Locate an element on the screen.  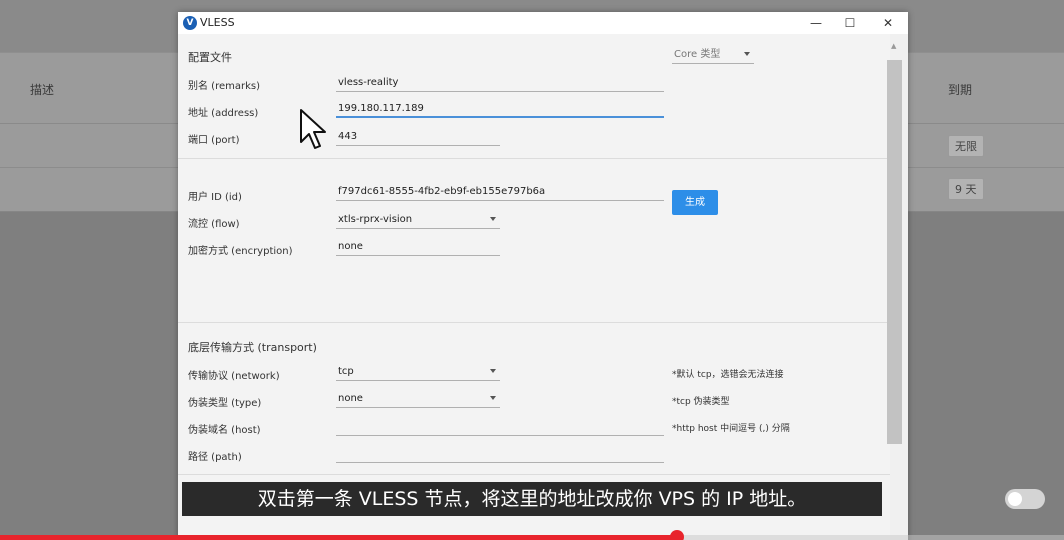
type-label: 伪装类型 (type) is located at coordinates (225, 403).